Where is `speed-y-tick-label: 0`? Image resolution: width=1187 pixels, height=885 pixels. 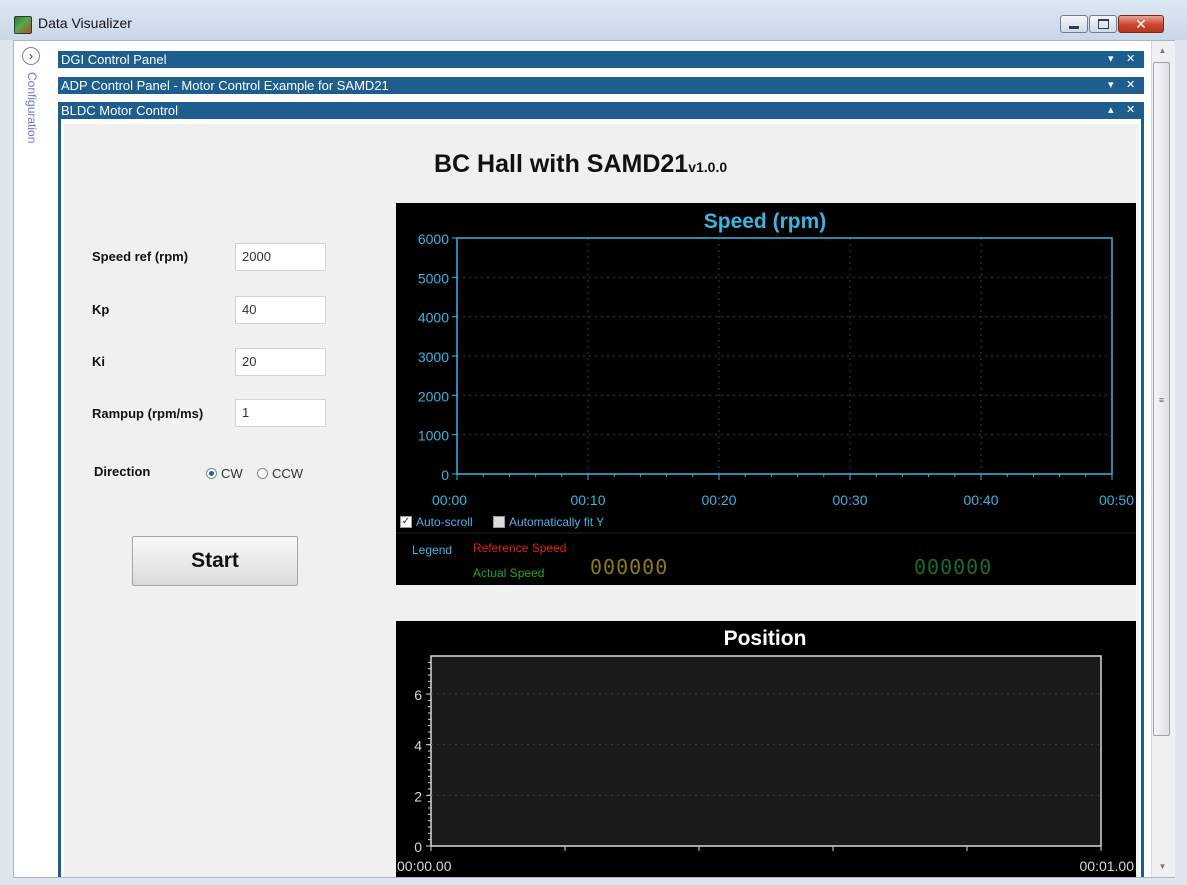 speed-y-tick-label: 0 is located at coordinates (445, 475).